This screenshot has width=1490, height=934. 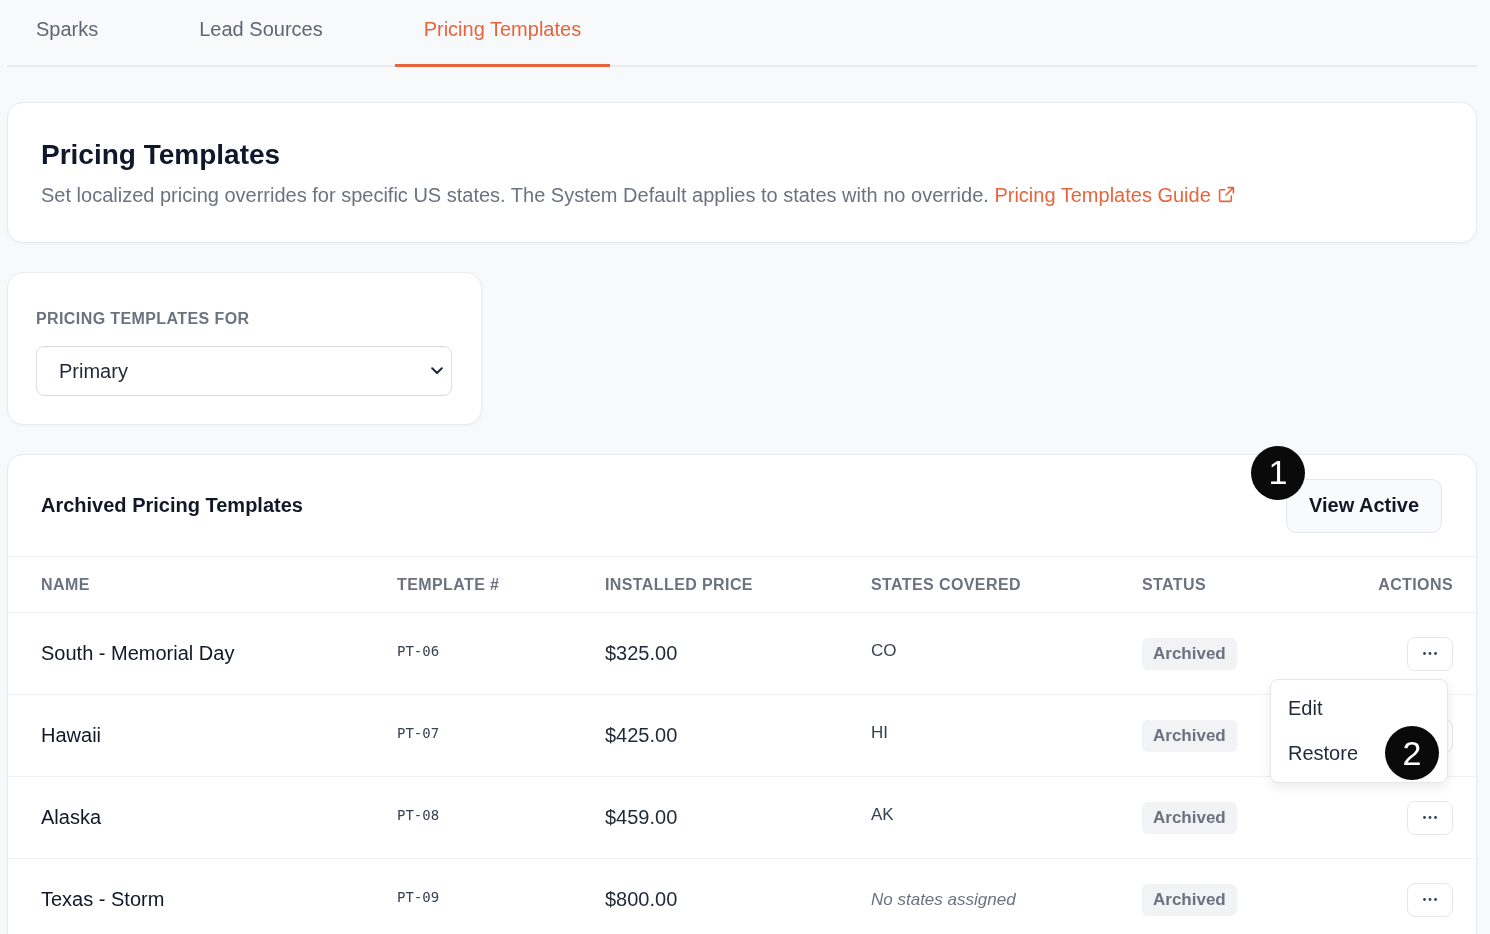 I want to click on template-number: PT-09, so click(x=419, y=896).